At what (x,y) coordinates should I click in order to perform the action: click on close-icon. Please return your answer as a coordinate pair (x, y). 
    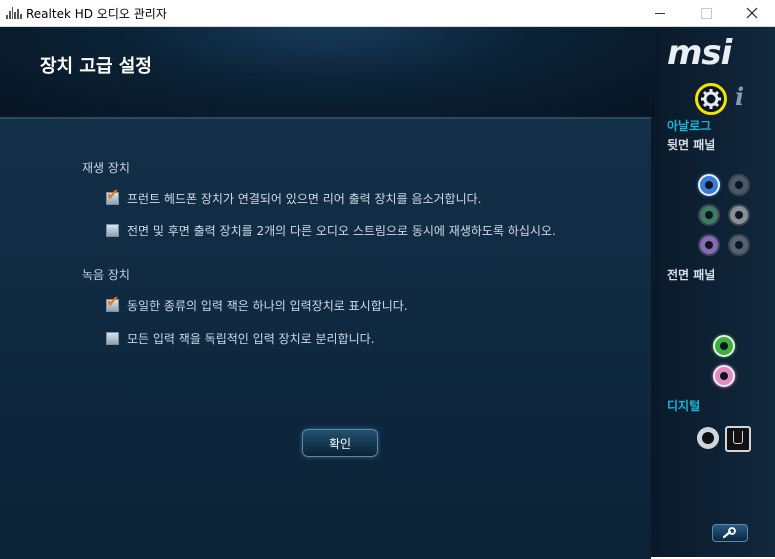
    Looking at the image, I should click on (752, 13).